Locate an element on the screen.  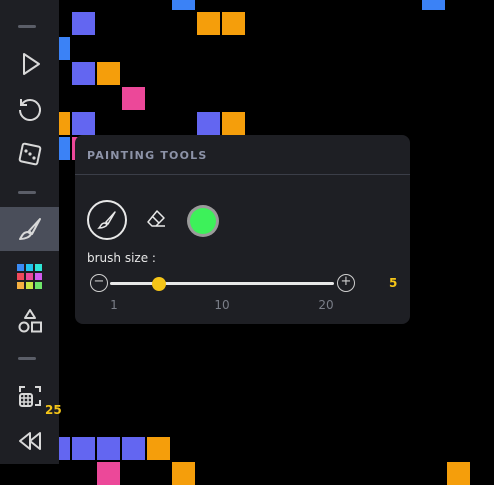
brush-tool-button is located at coordinates (107, 220).